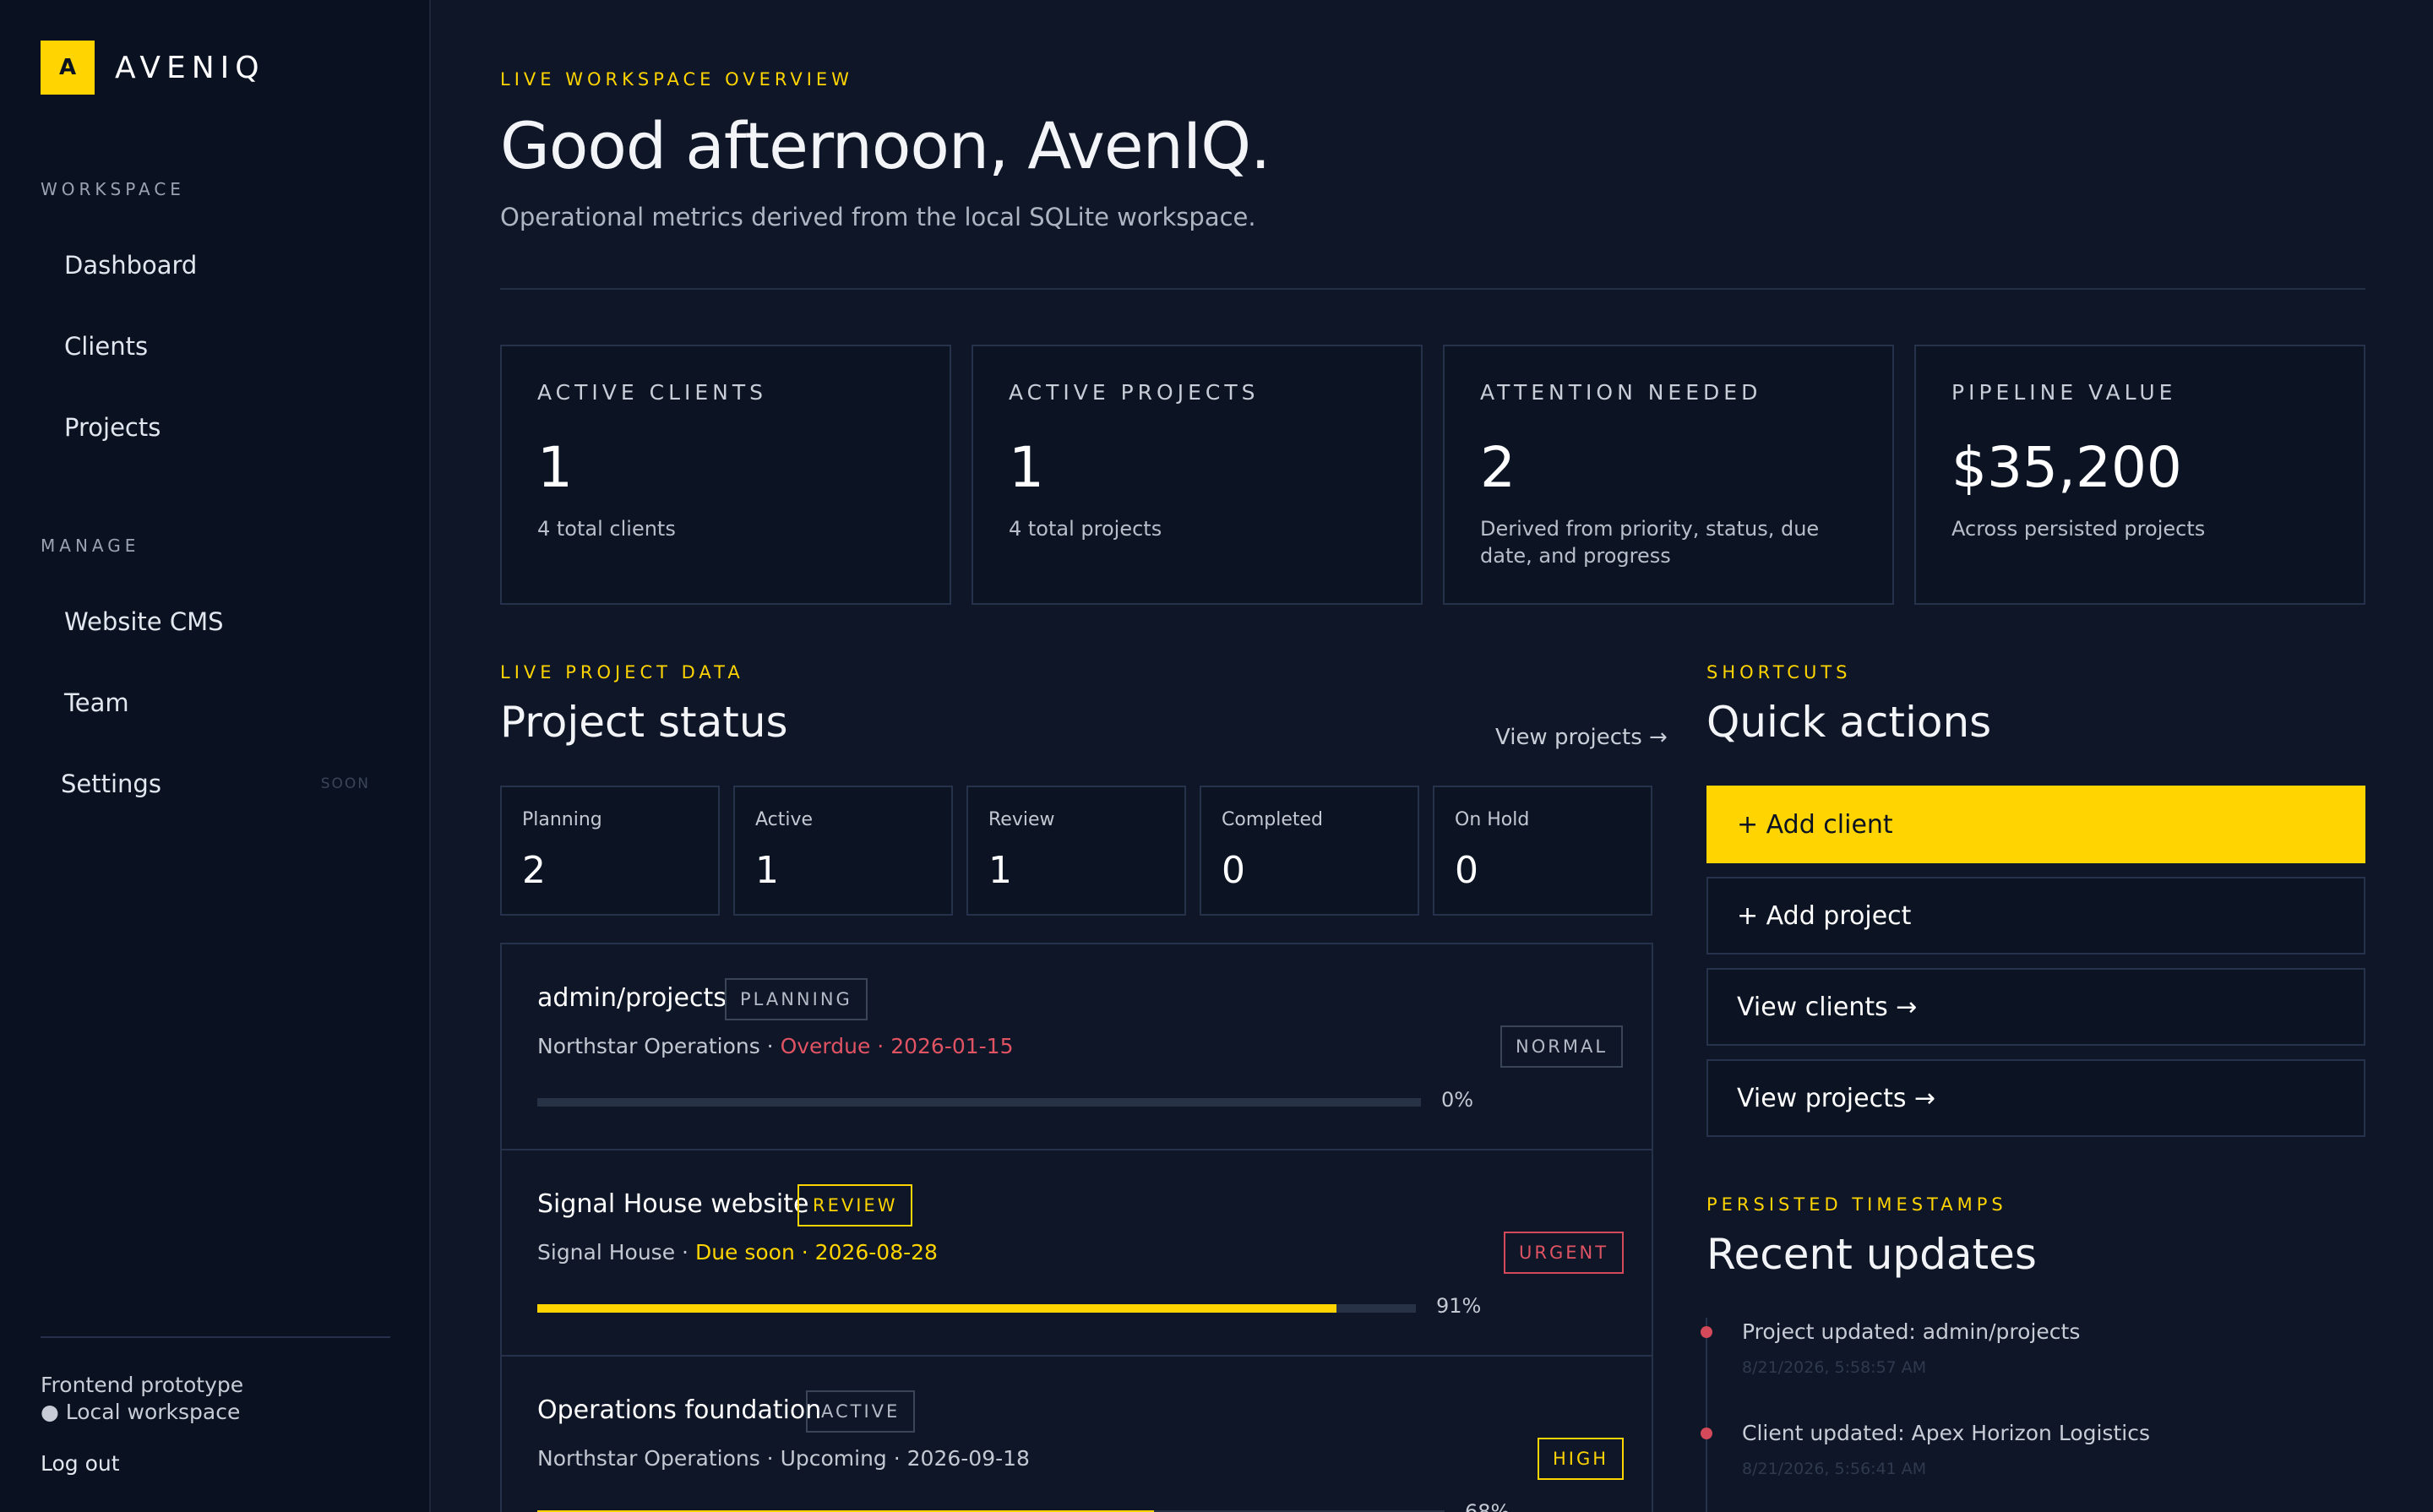  I want to click on brand: A AVENIQ, so click(153, 68).